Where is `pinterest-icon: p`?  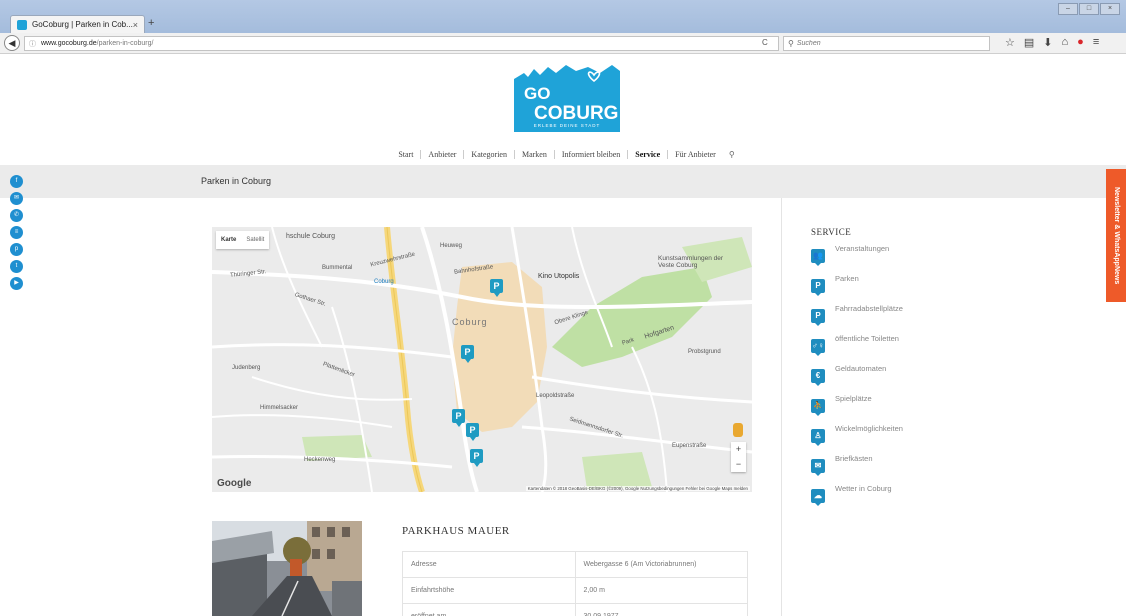
pinterest-icon: p is located at coordinates (16, 249).